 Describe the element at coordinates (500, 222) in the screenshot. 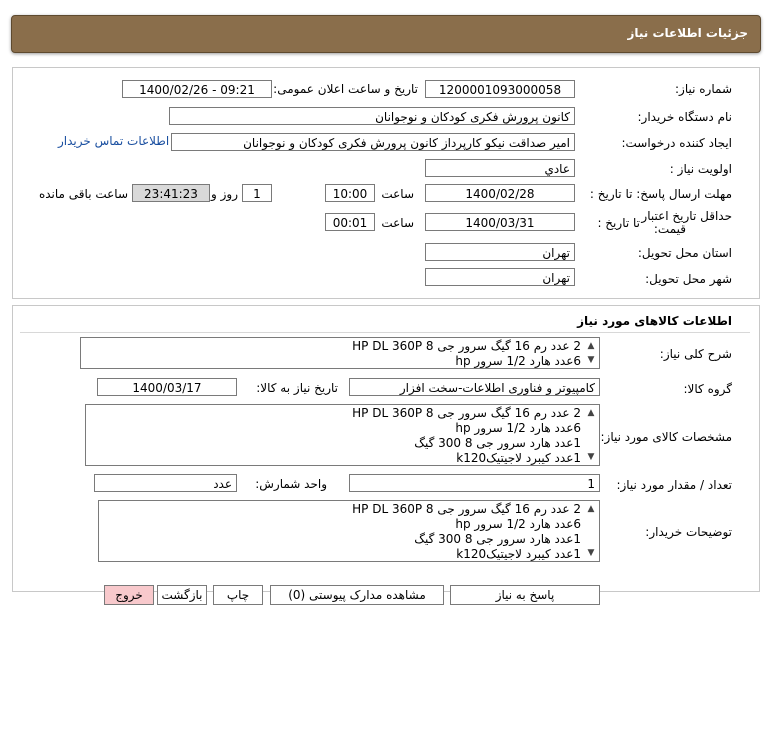

I see `validity-date-field: 1400/03/31` at that location.